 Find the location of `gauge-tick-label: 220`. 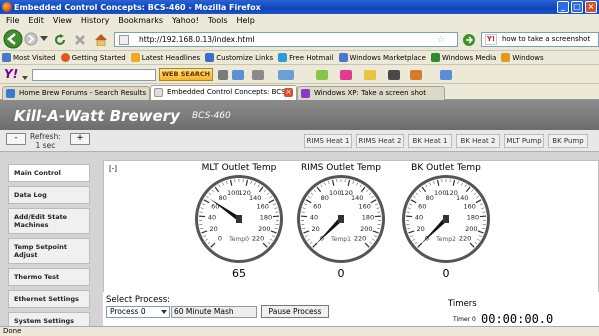

gauge-tick-label: 220 is located at coordinates (258, 239).